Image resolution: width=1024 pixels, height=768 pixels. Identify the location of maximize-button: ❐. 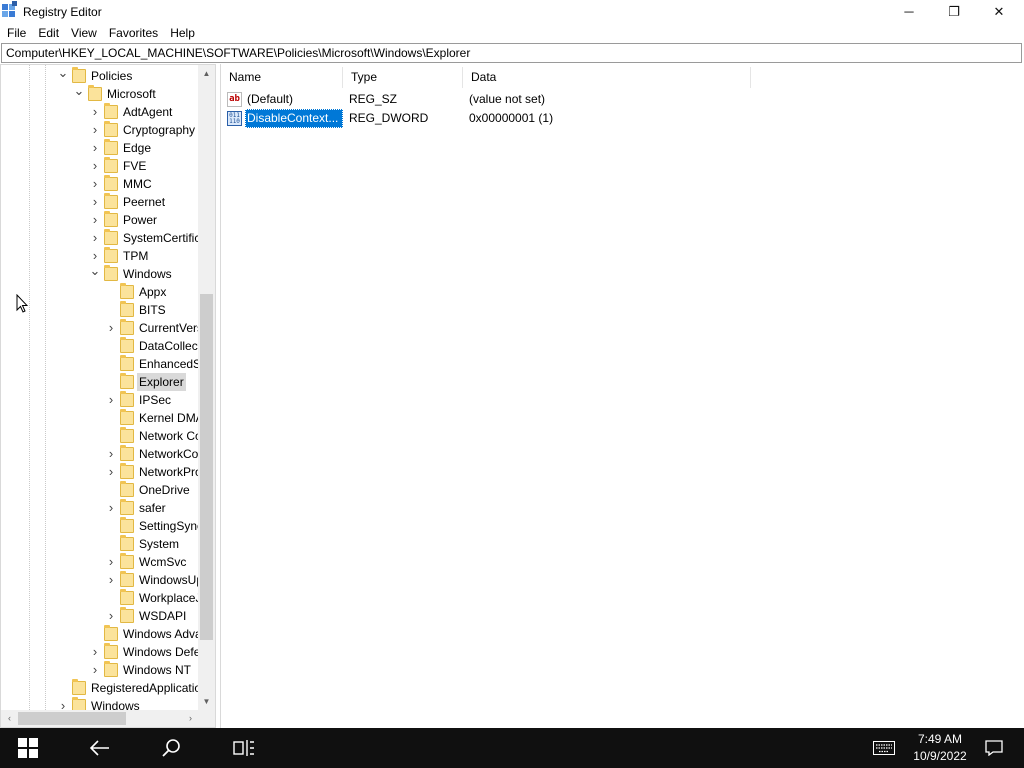
(954, 11).